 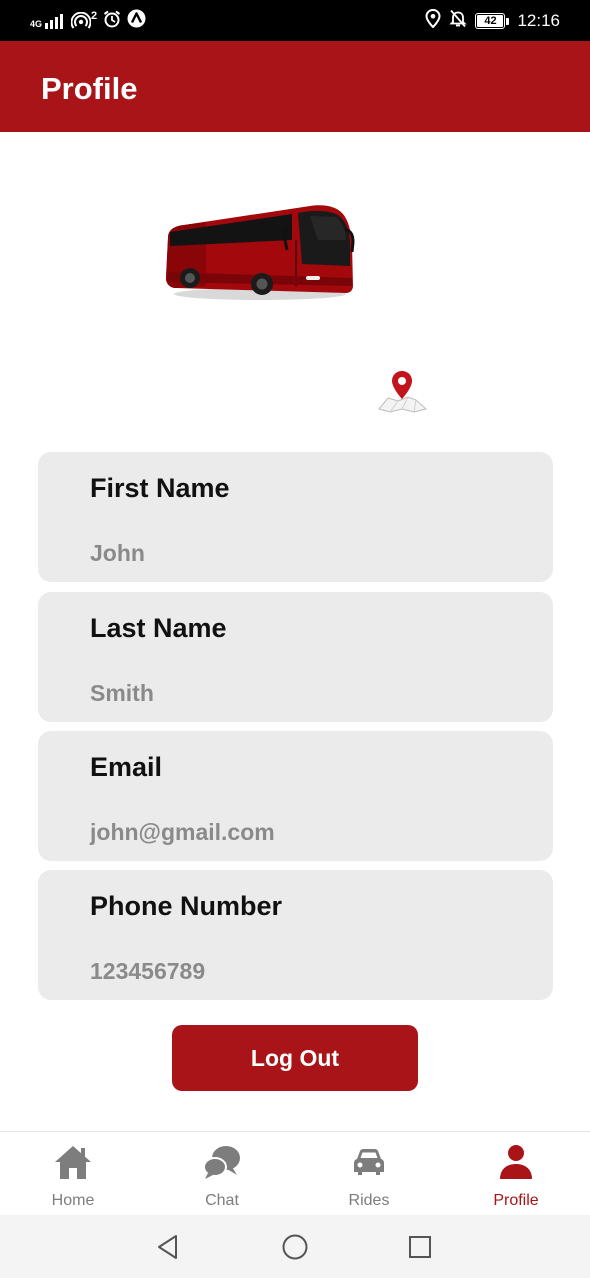 I want to click on nav-item-home: Home, so click(x=73, y=1174).